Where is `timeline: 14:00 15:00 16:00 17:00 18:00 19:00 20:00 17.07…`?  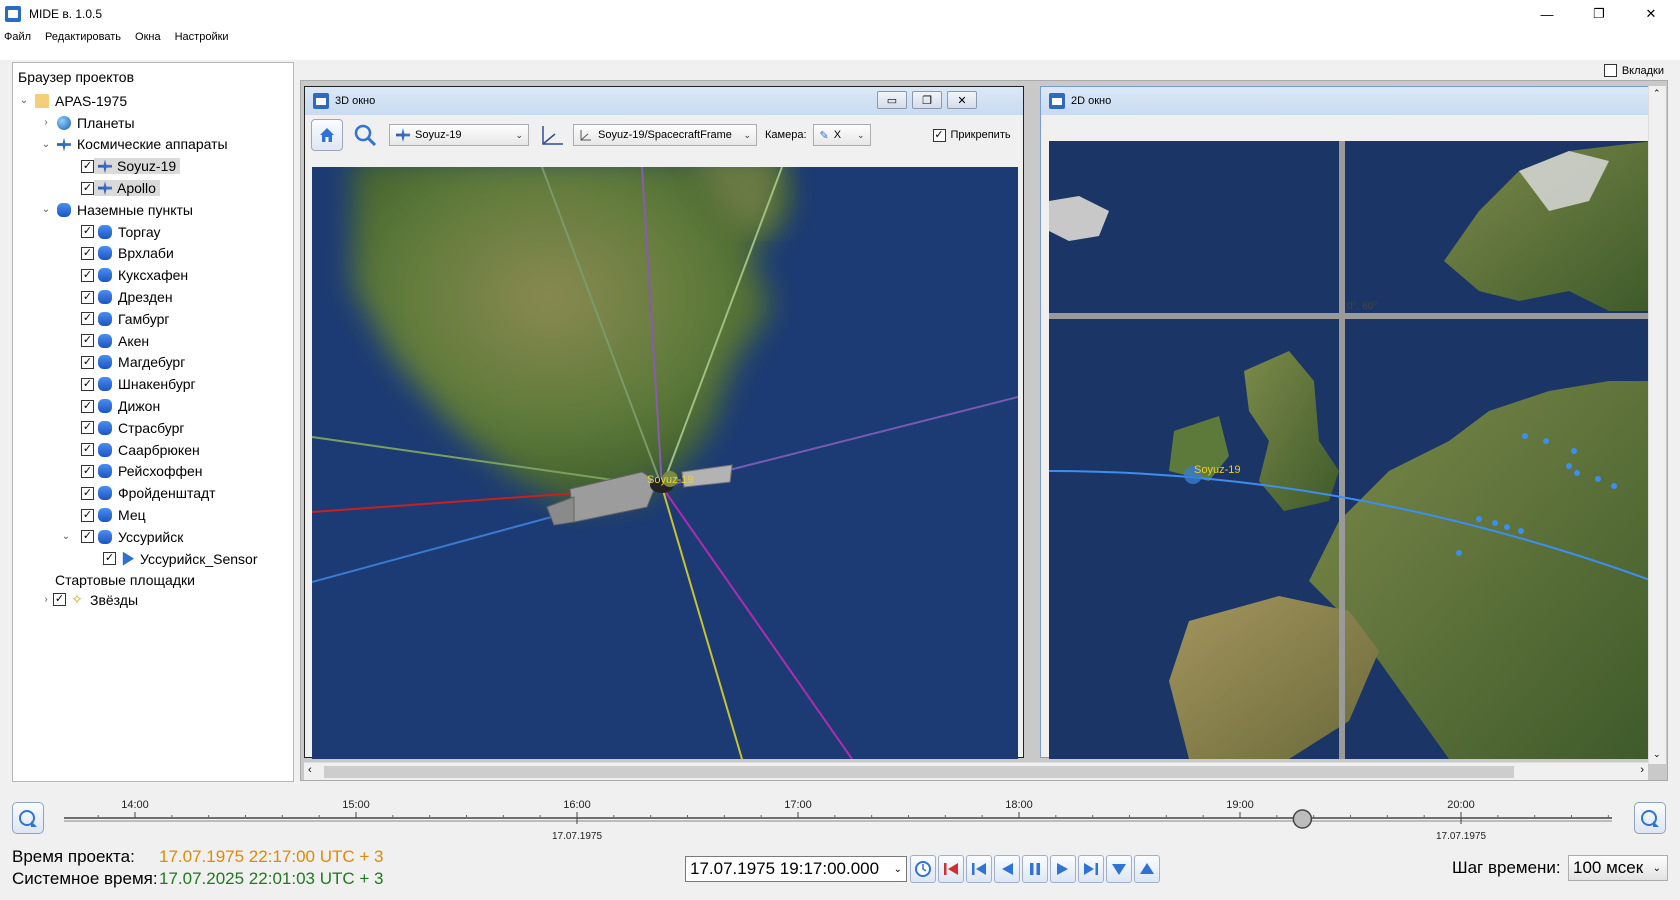 timeline: 14:00 15:00 16:00 17:00 18:00 19:00 20:00 17.07… is located at coordinates (840, 820).